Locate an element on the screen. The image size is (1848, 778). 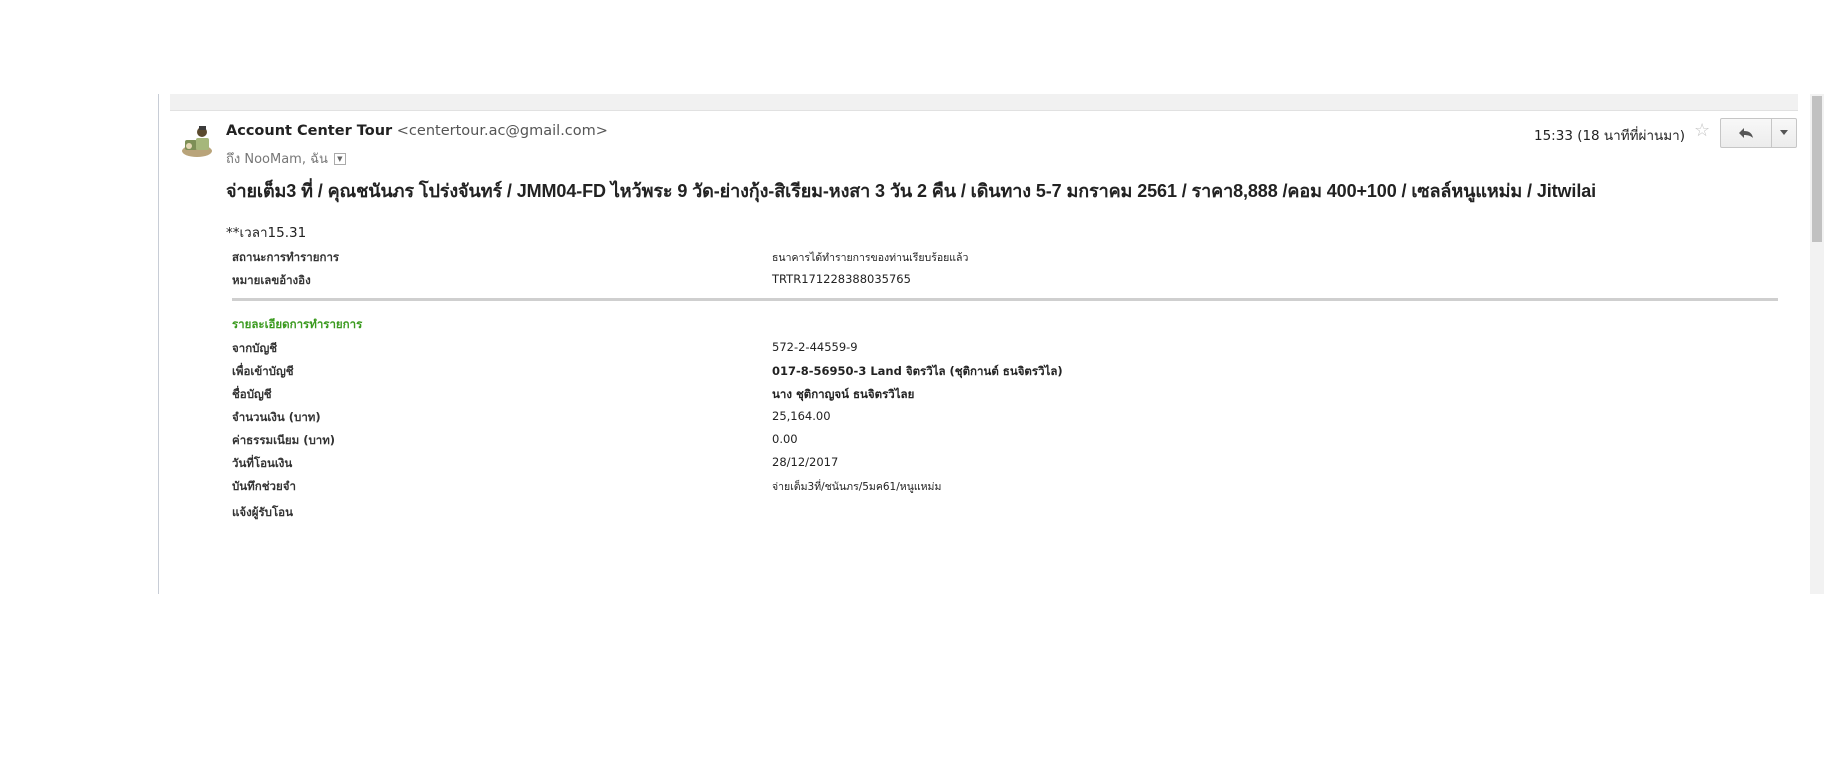
row-value: นาง ชุติกาญจน์ ธนจิตรวิไลย is located at coordinates (843, 394).